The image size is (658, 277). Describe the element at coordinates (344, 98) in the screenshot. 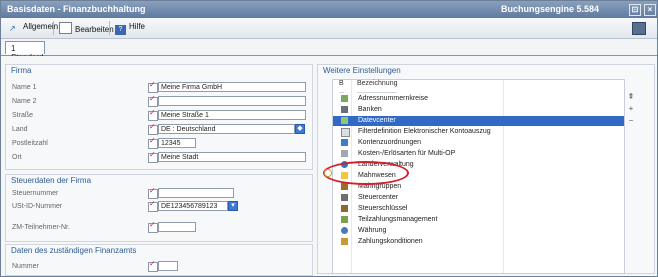

I see `address-icon` at that location.